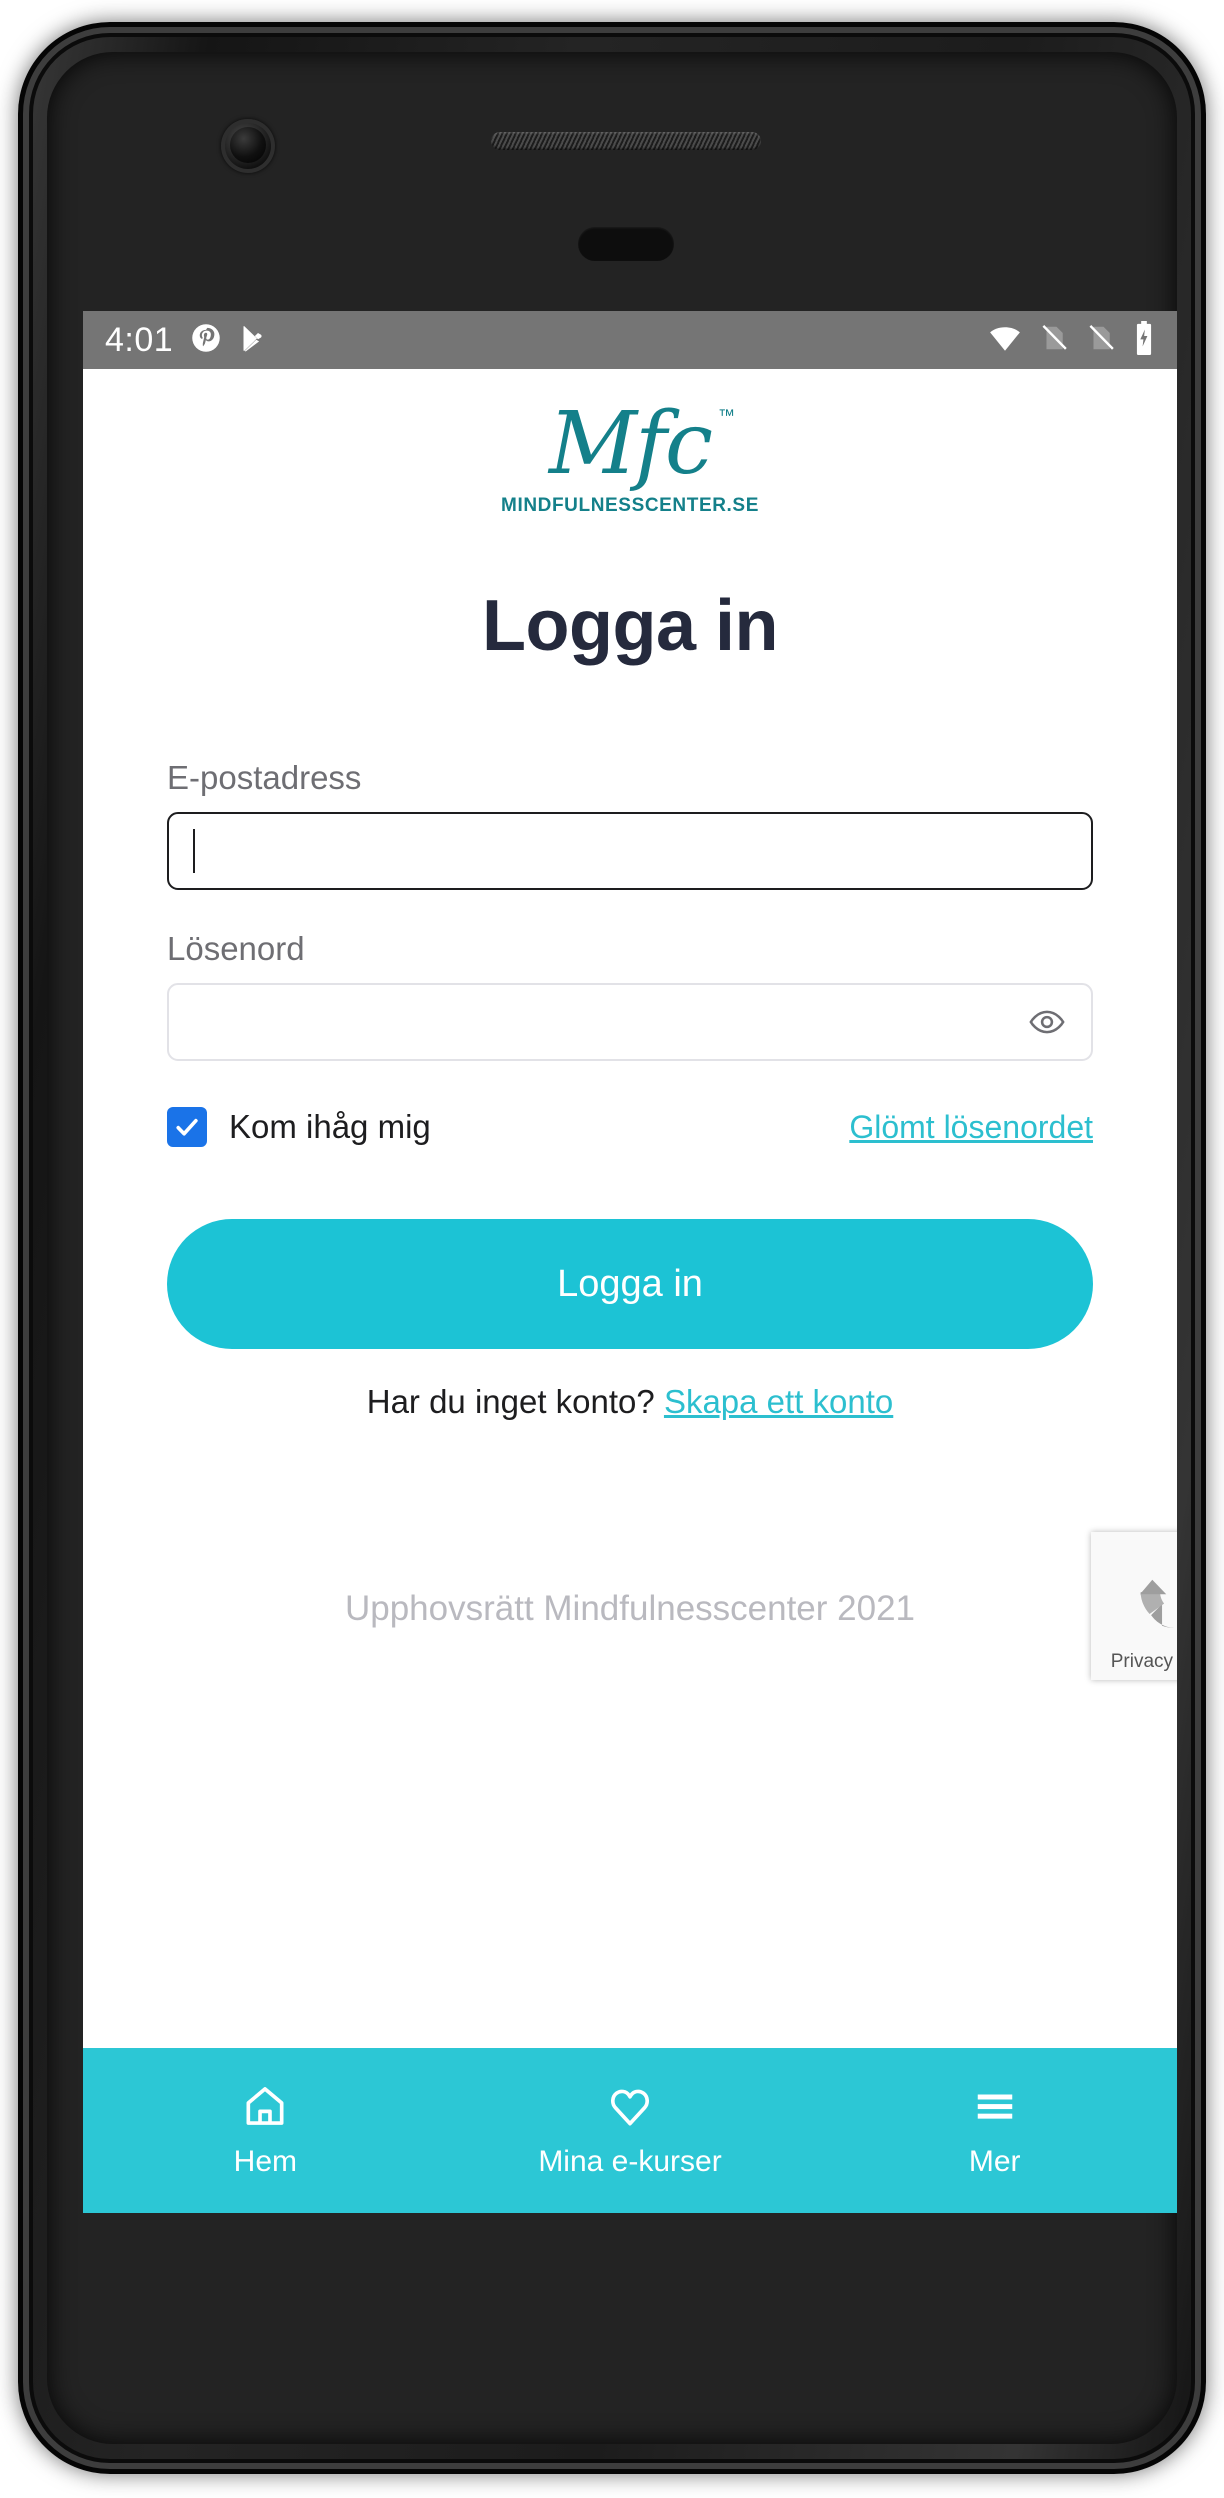 This screenshot has height=2498, width=1224. I want to click on bottom-navigation-bar: Hem Mina e-kurser Mer, so click(630, 2130).